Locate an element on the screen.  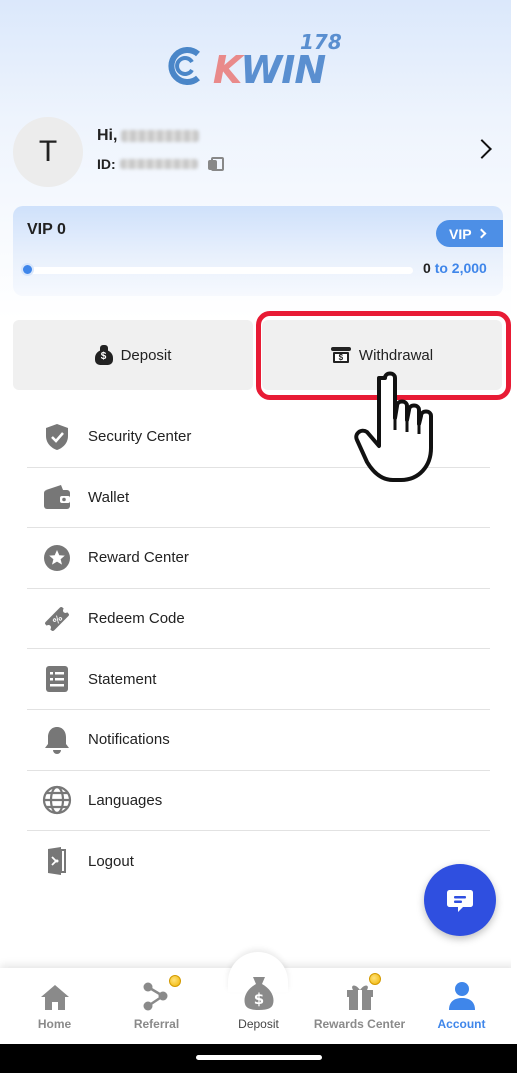
menu-item-label: Statement is located at coordinates (122, 679).